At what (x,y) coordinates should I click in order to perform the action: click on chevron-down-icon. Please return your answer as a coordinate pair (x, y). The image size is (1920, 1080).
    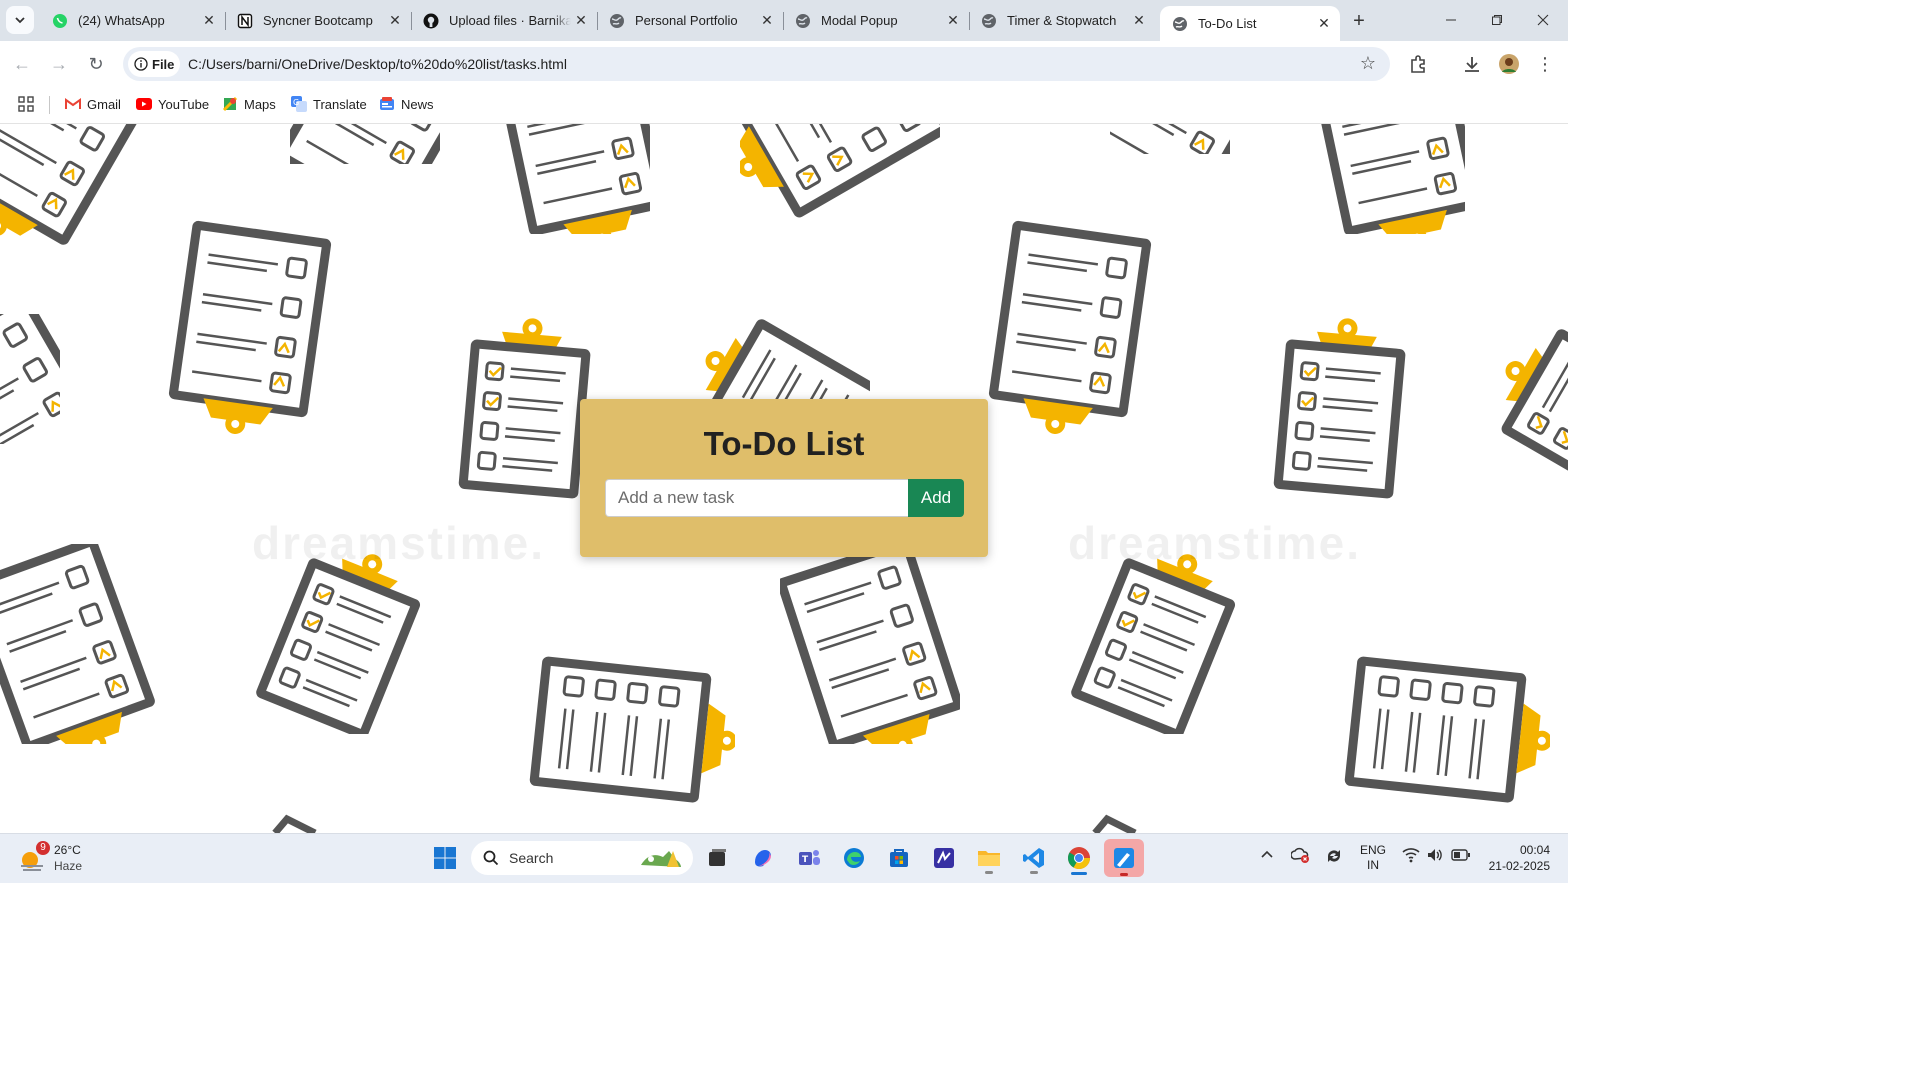
    Looking at the image, I should click on (20, 20).